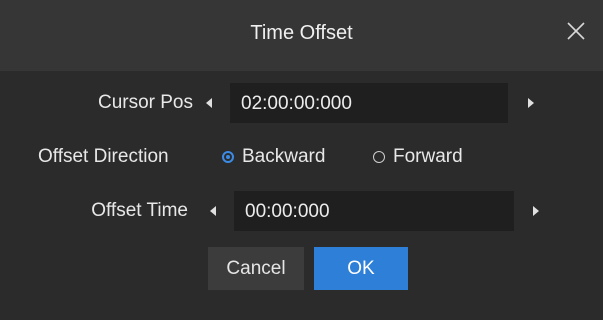 Image resolution: width=603 pixels, height=320 pixels. What do you see at coordinates (256, 268) in the screenshot?
I see `cancel-button: Cancel` at bounding box center [256, 268].